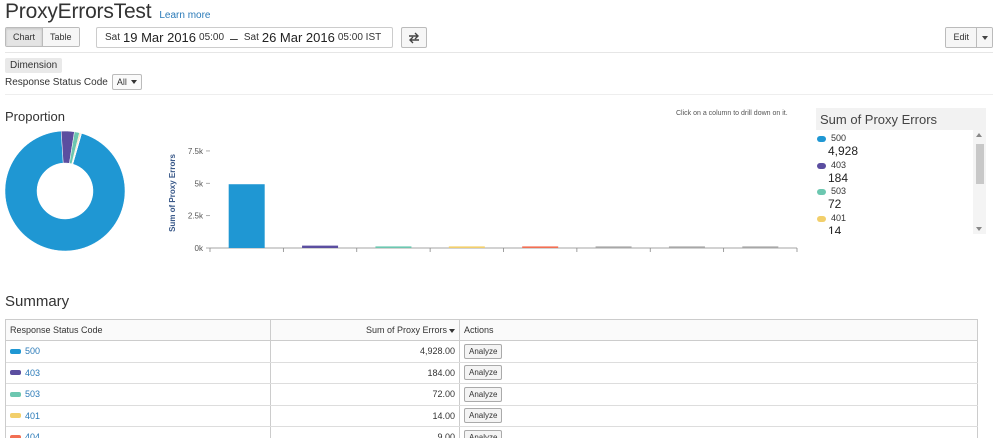 Image resolution: width=998 pixels, height=438 pixels. I want to click on y-tick-label: 2.5k, so click(196, 216).